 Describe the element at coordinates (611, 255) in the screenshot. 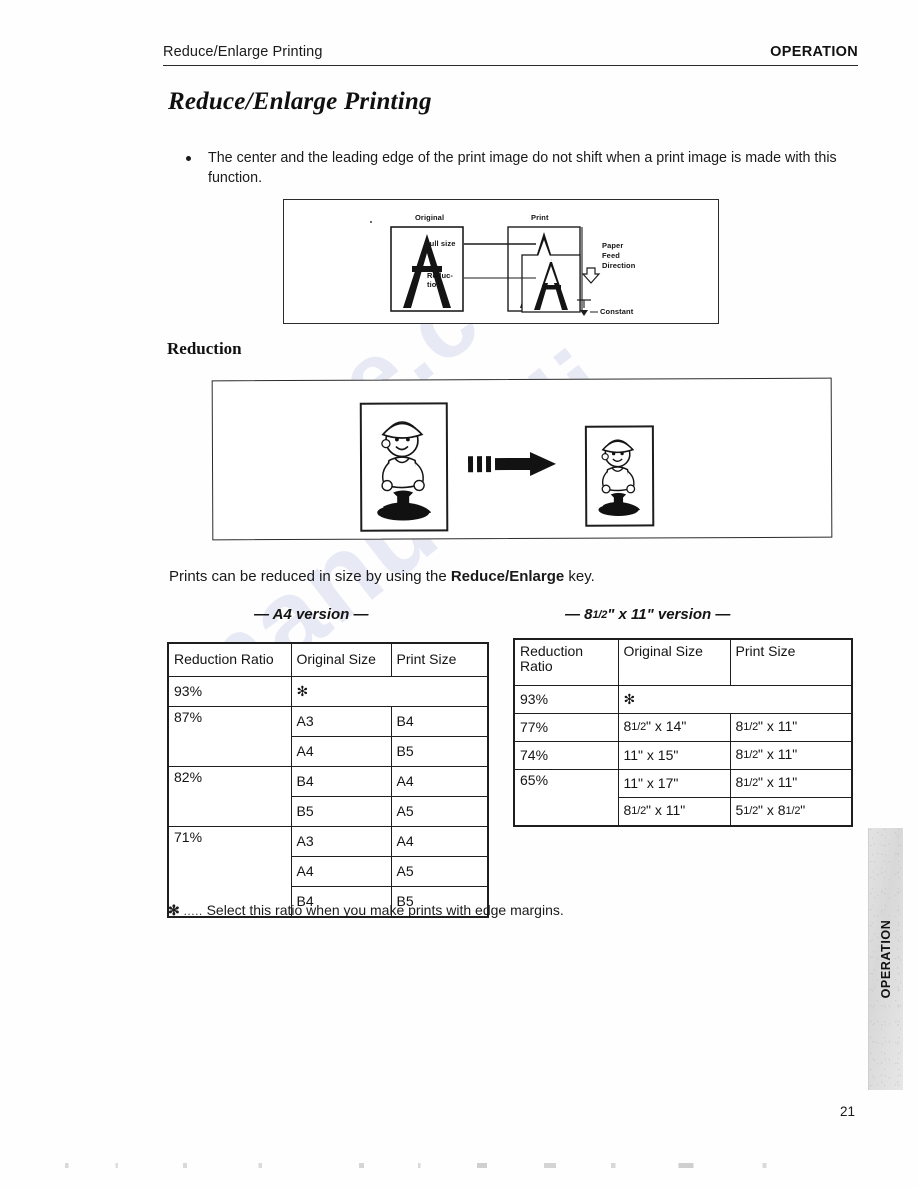

I see `figure-label-feed: Feed` at that location.